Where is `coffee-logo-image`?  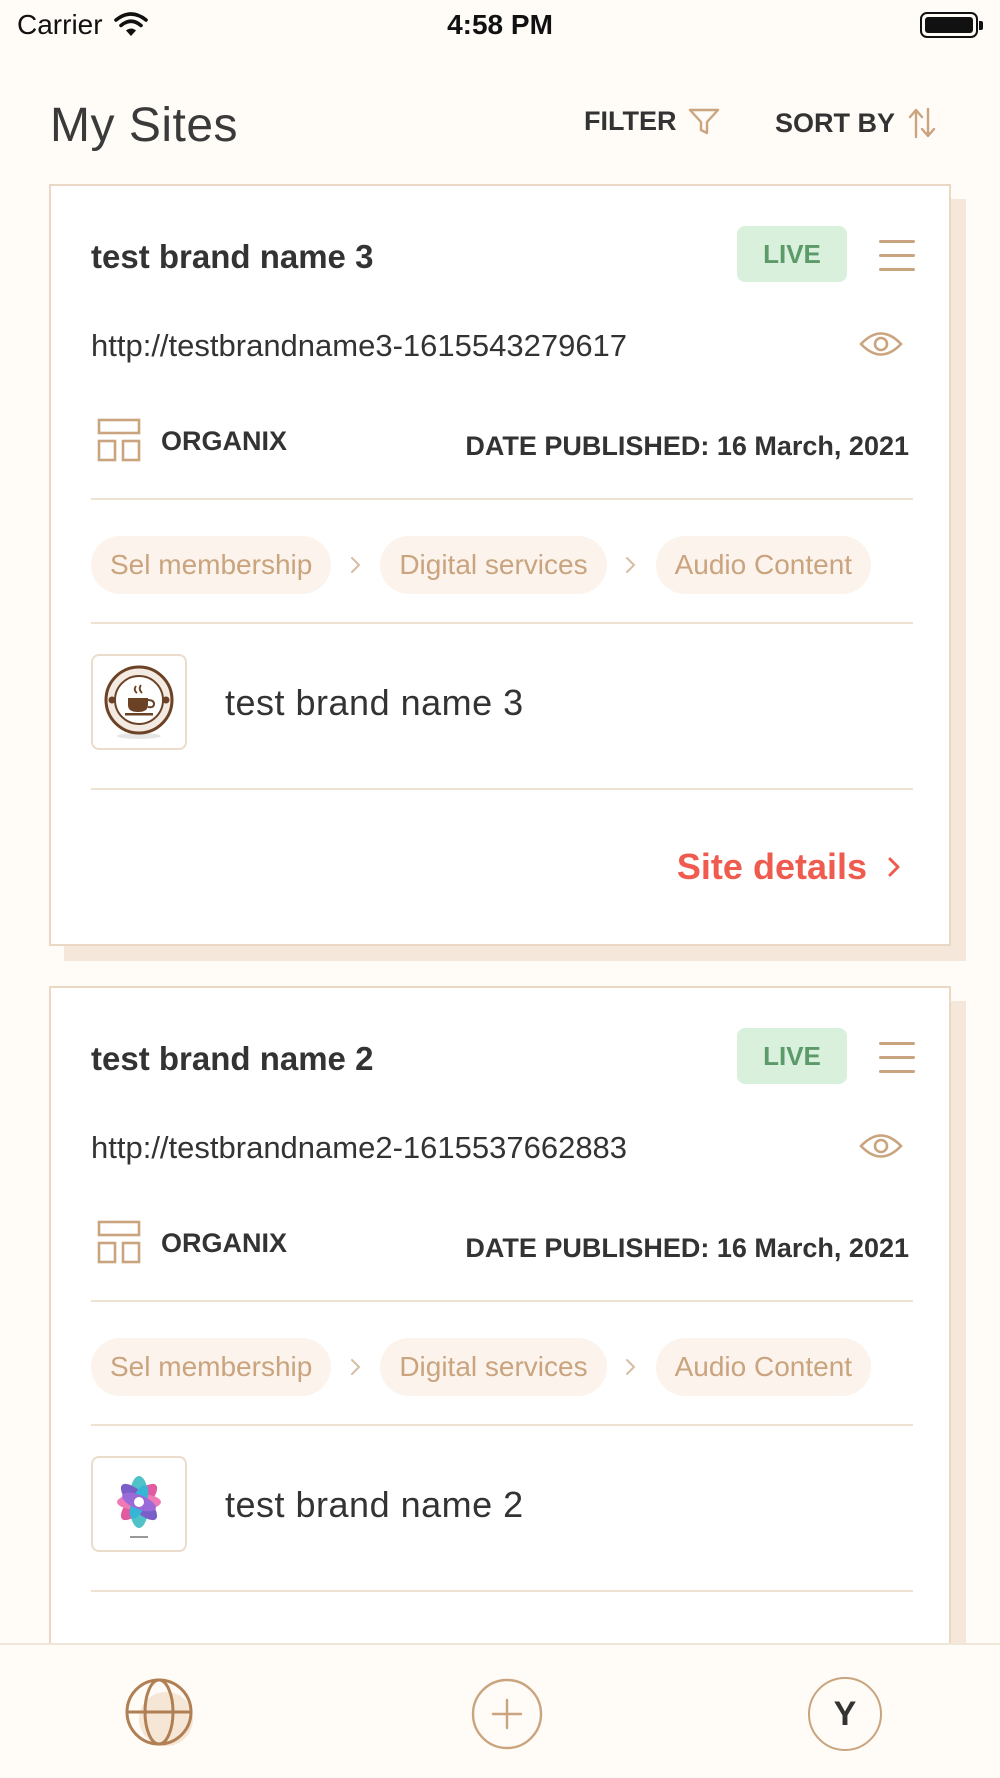
coffee-logo-image is located at coordinates (139, 702).